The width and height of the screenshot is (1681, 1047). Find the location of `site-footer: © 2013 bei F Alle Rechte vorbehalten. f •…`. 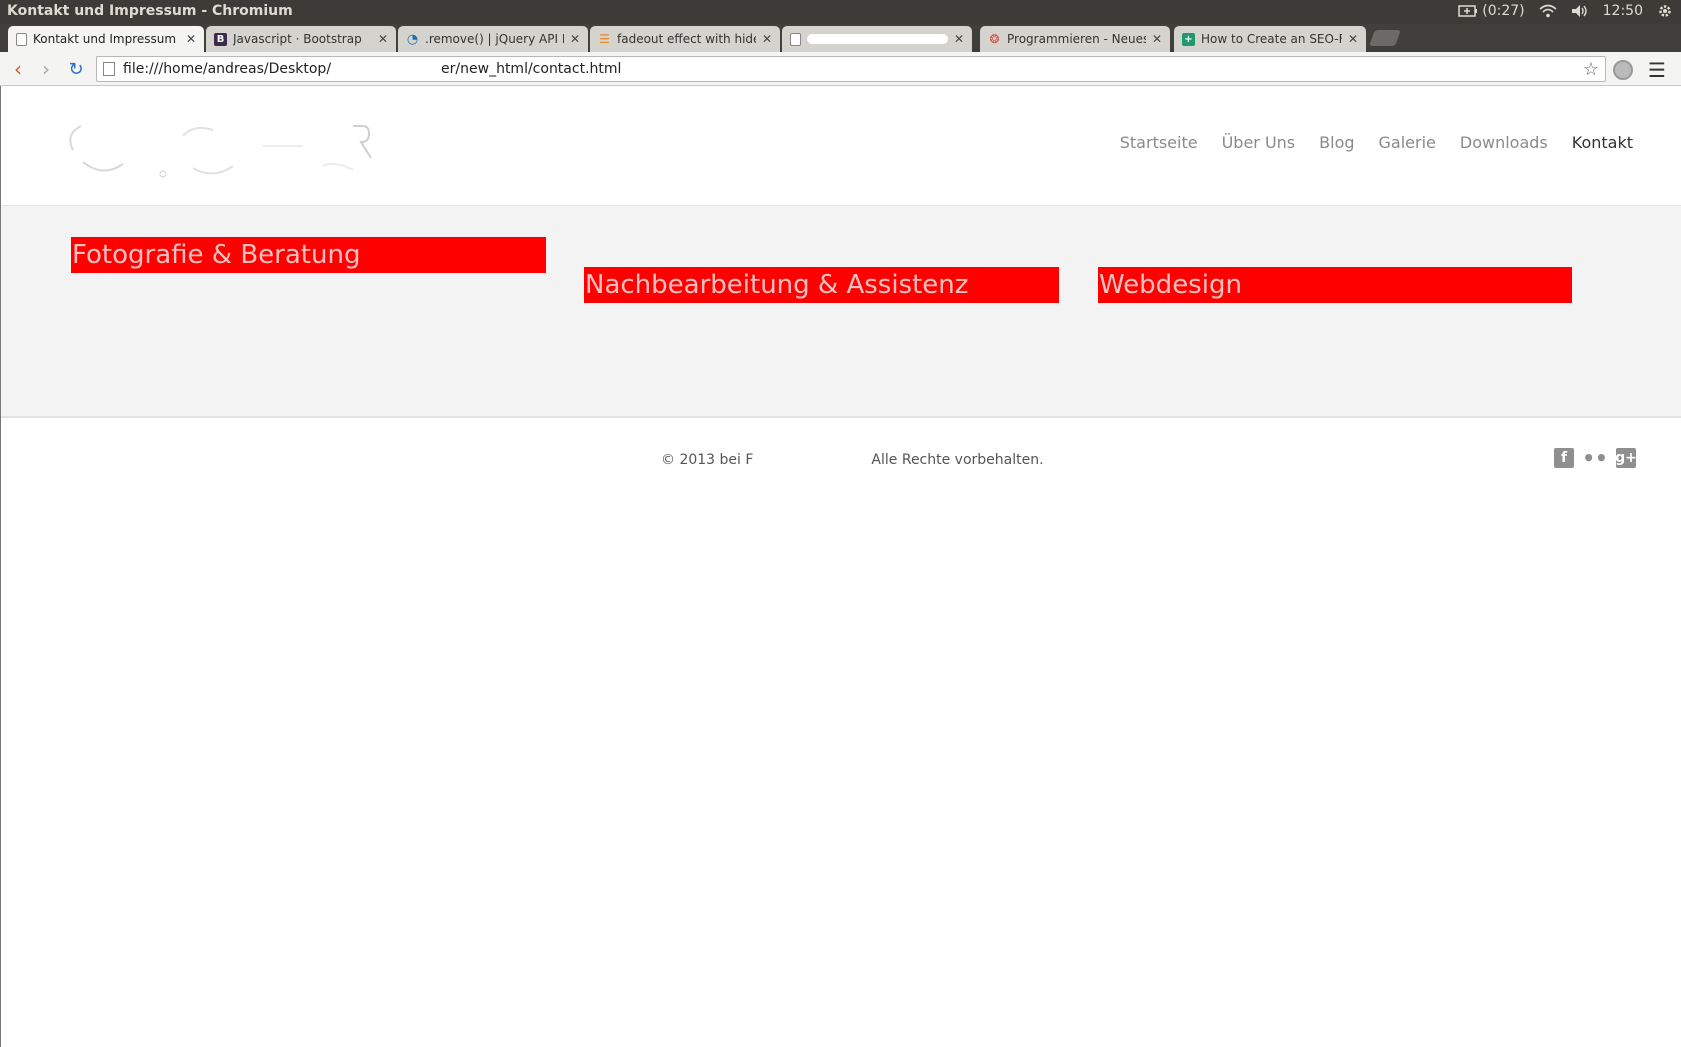

site-footer: © 2013 bei F Alle Rechte vorbehalten. f •… is located at coordinates (841, 458).